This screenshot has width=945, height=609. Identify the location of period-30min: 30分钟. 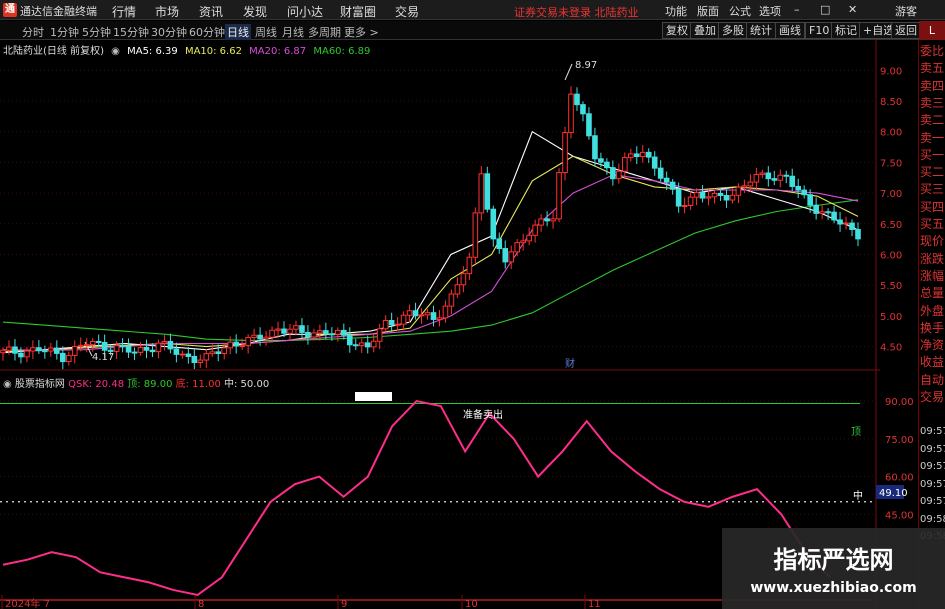
(169, 32).